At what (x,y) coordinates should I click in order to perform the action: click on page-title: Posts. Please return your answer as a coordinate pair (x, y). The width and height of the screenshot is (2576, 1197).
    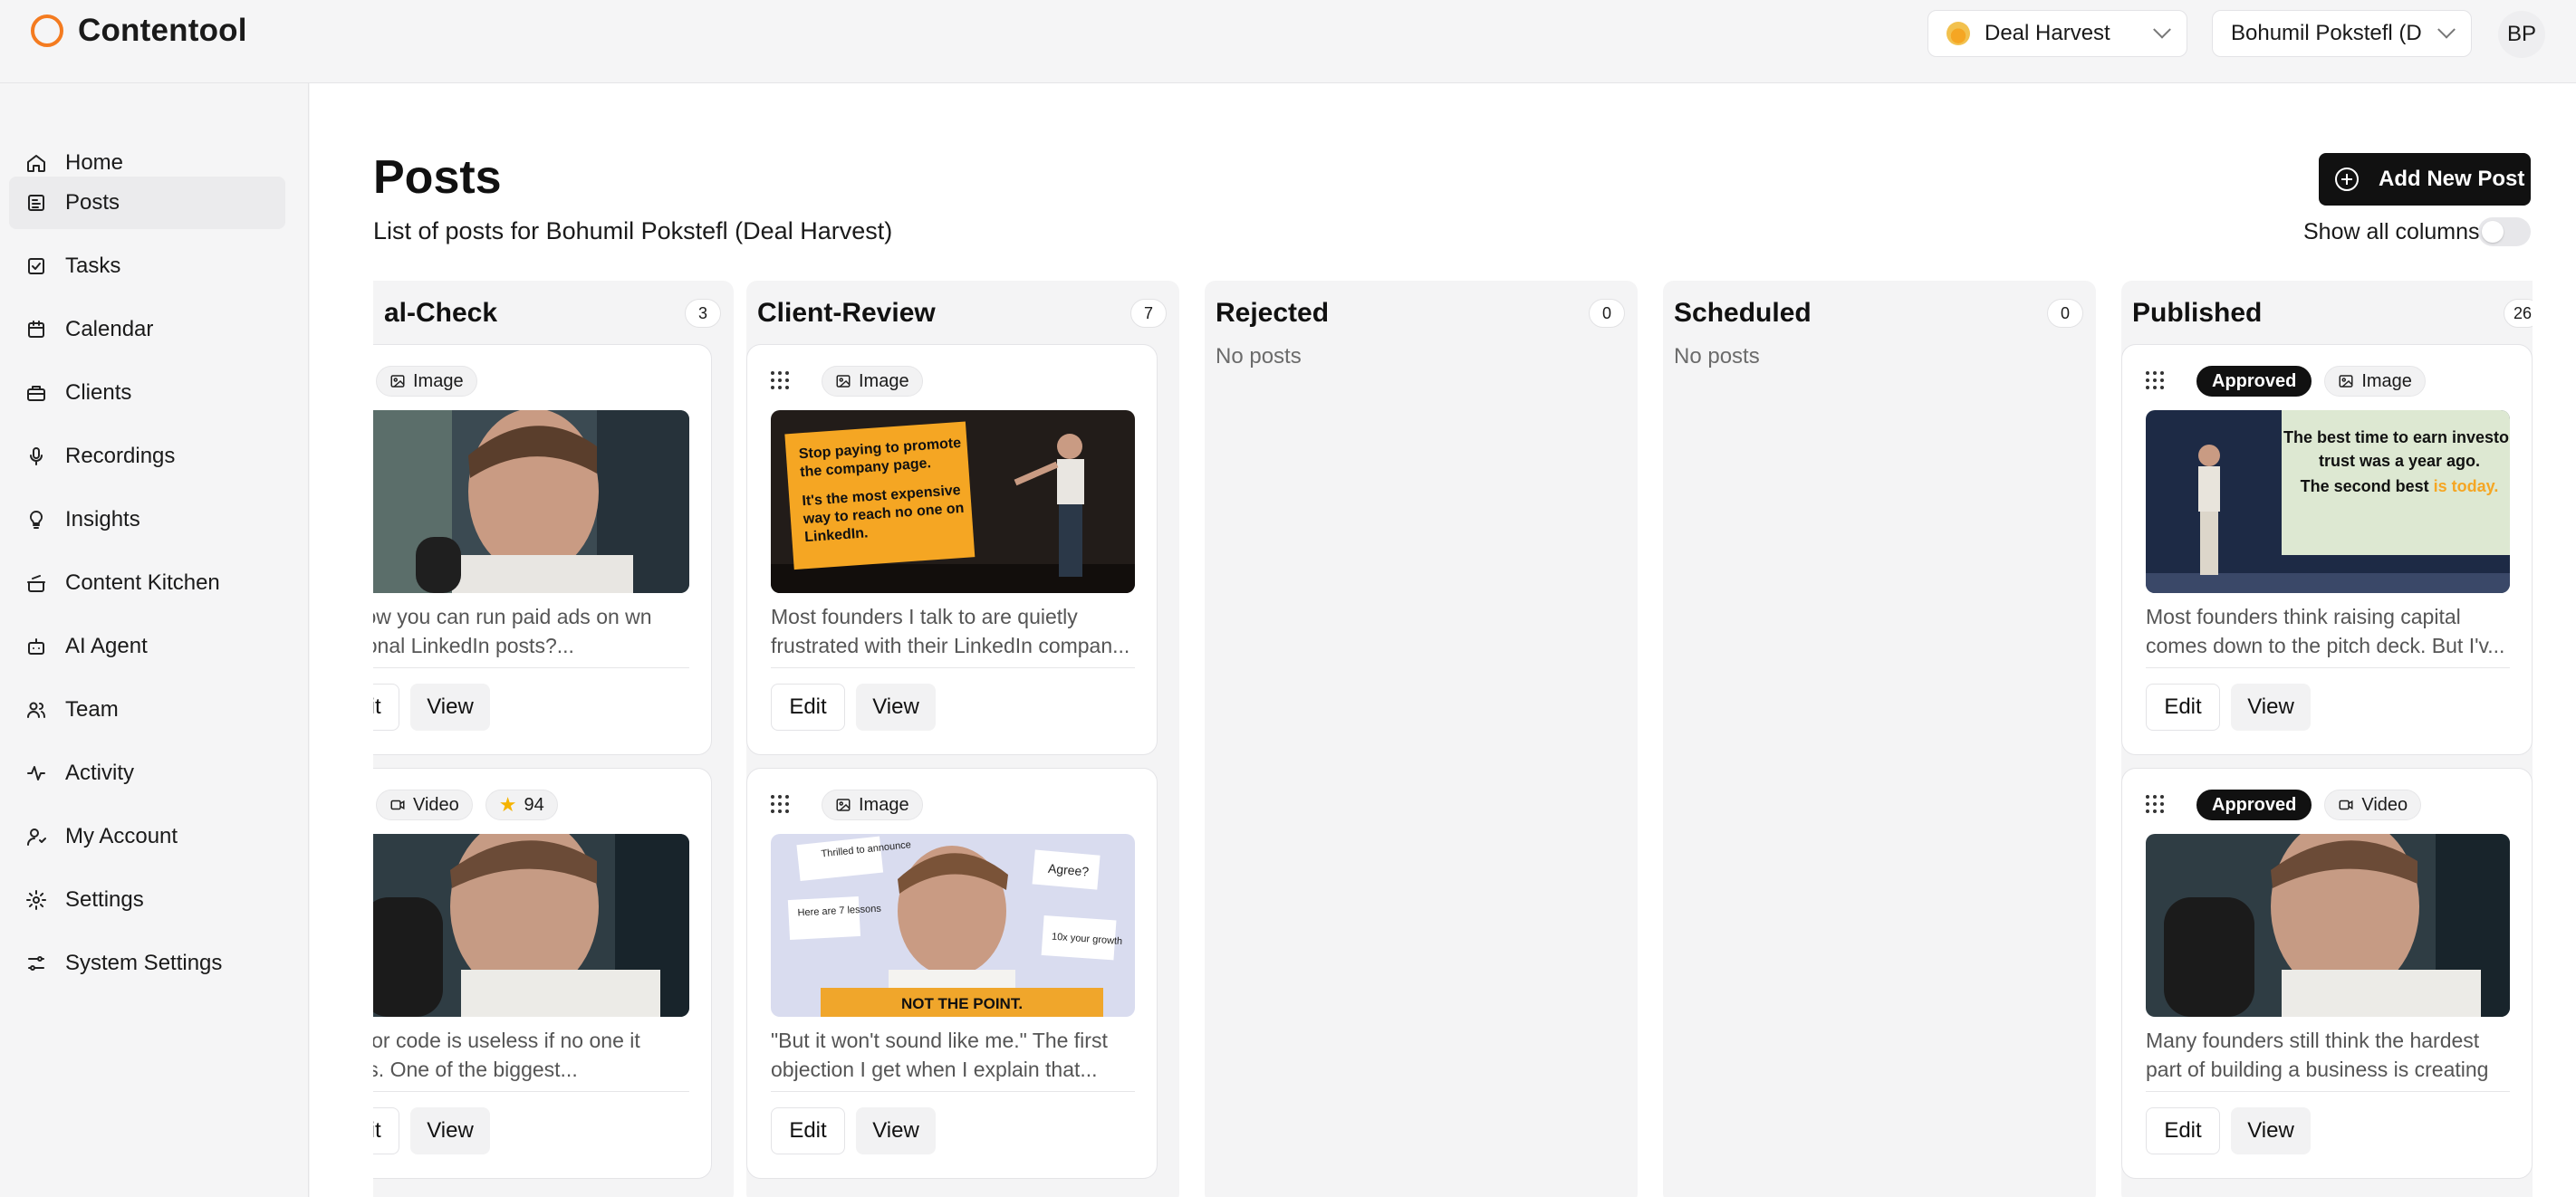
    Looking at the image, I should click on (437, 177).